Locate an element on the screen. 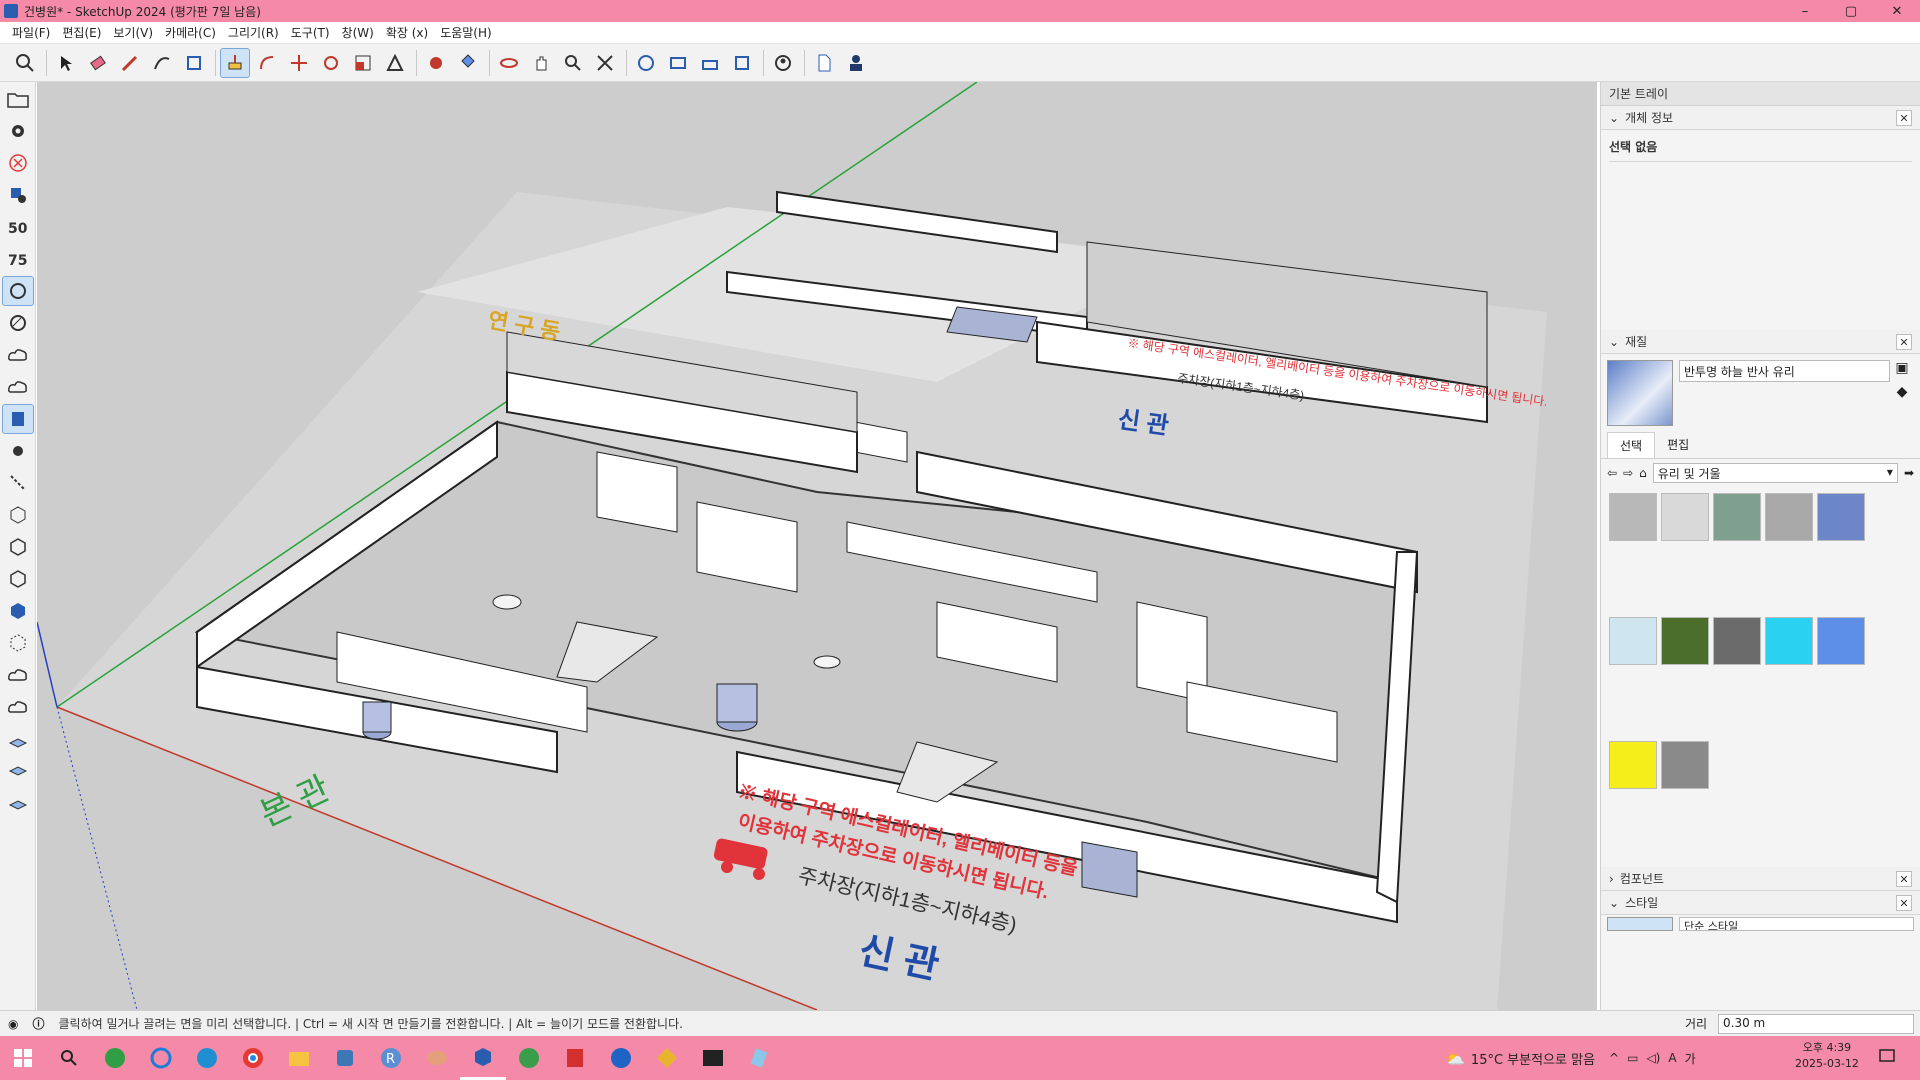  home-icon: ⌂ is located at coordinates (1643, 473).